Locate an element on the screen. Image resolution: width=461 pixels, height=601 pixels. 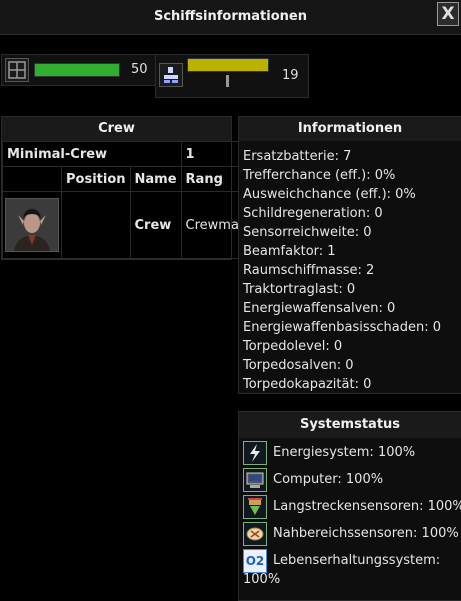
info-item: Sensorreichweite: 0 is located at coordinates (307, 232).